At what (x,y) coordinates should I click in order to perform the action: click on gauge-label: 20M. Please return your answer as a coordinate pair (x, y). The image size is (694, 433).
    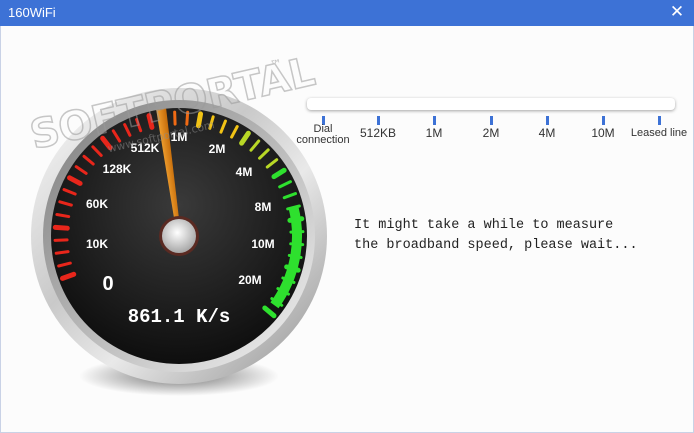
    Looking at the image, I should click on (249, 280).